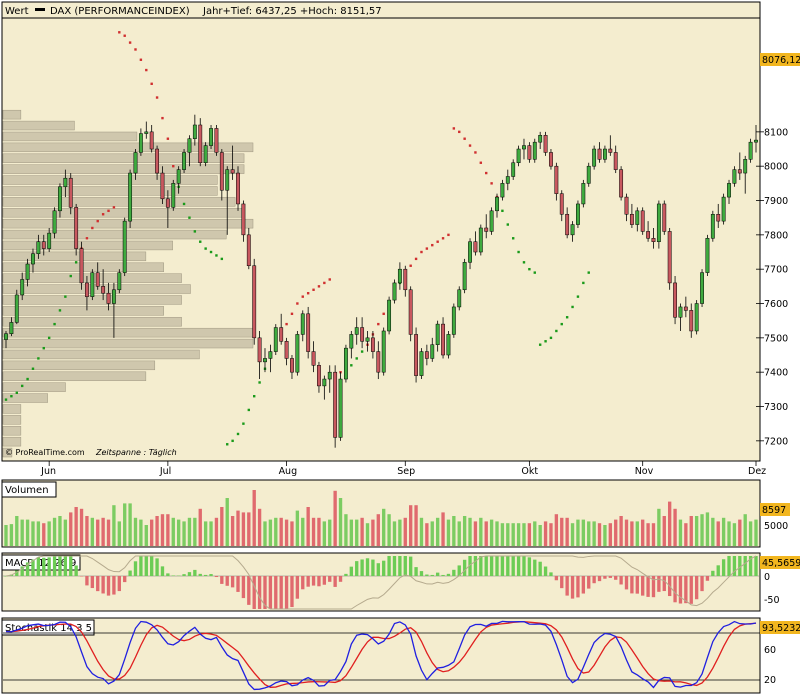 This screenshot has width=800, height=700. What do you see at coordinates (40, 9) in the screenshot?
I see `instrument-swatch` at bounding box center [40, 9].